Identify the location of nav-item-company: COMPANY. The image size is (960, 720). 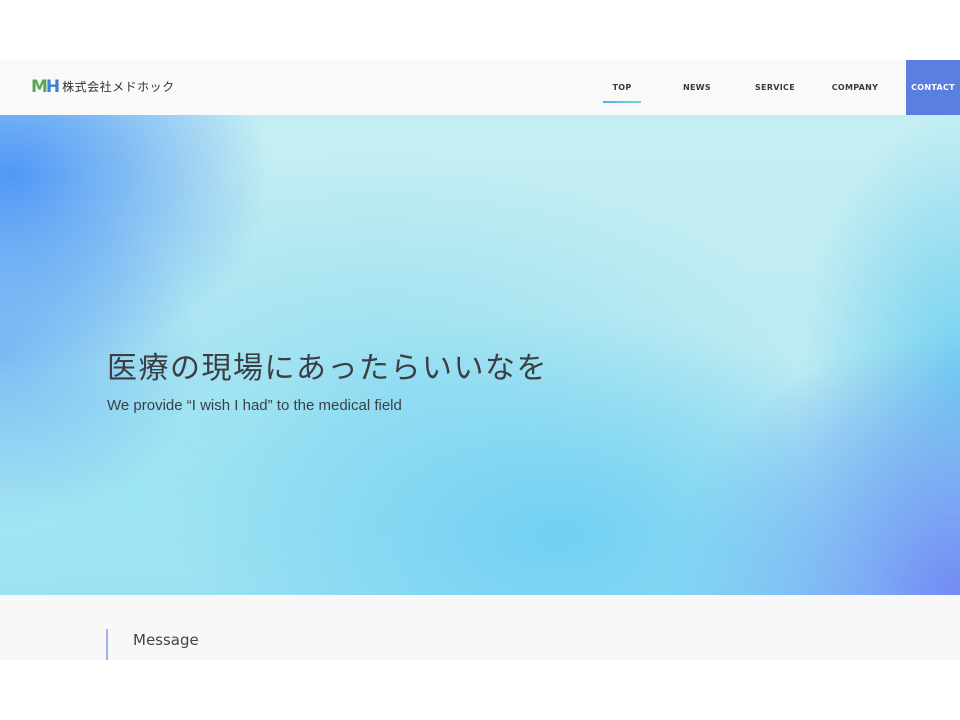
(855, 87).